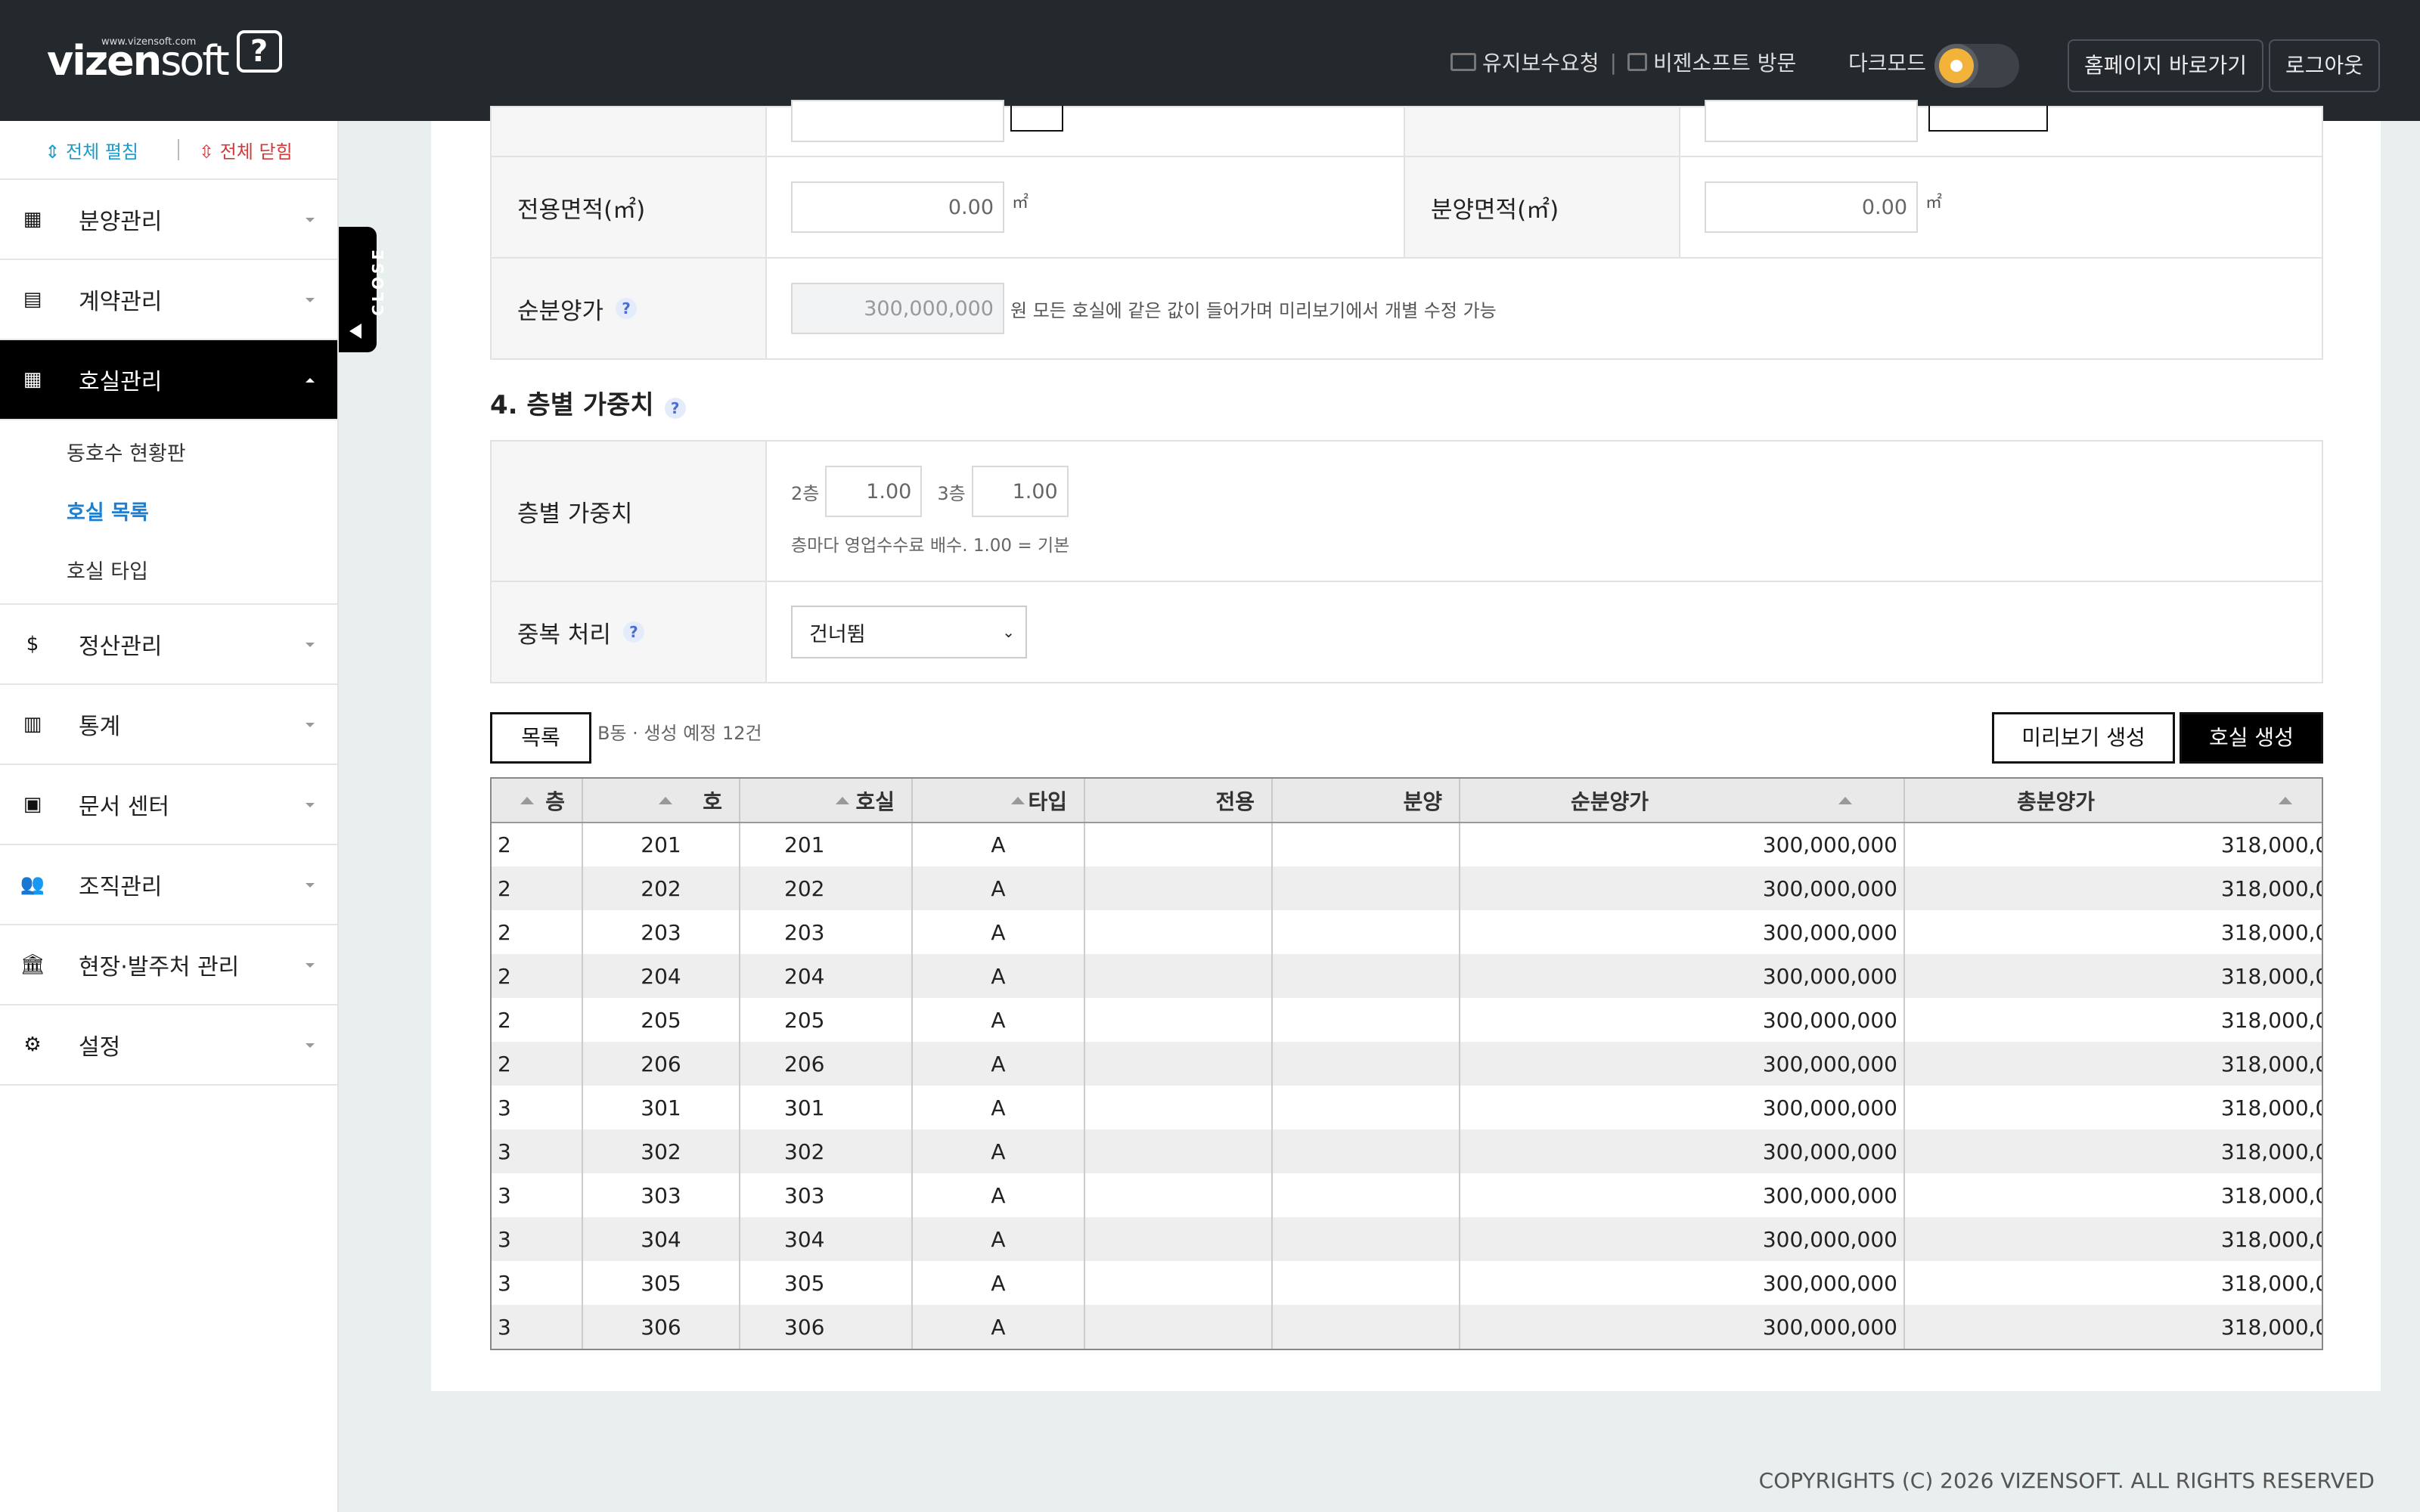  Describe the element at coordinates (1407, 1327) in the screenshot. I see `table-row: 3306306A300,000,000318,000,000` at that location.